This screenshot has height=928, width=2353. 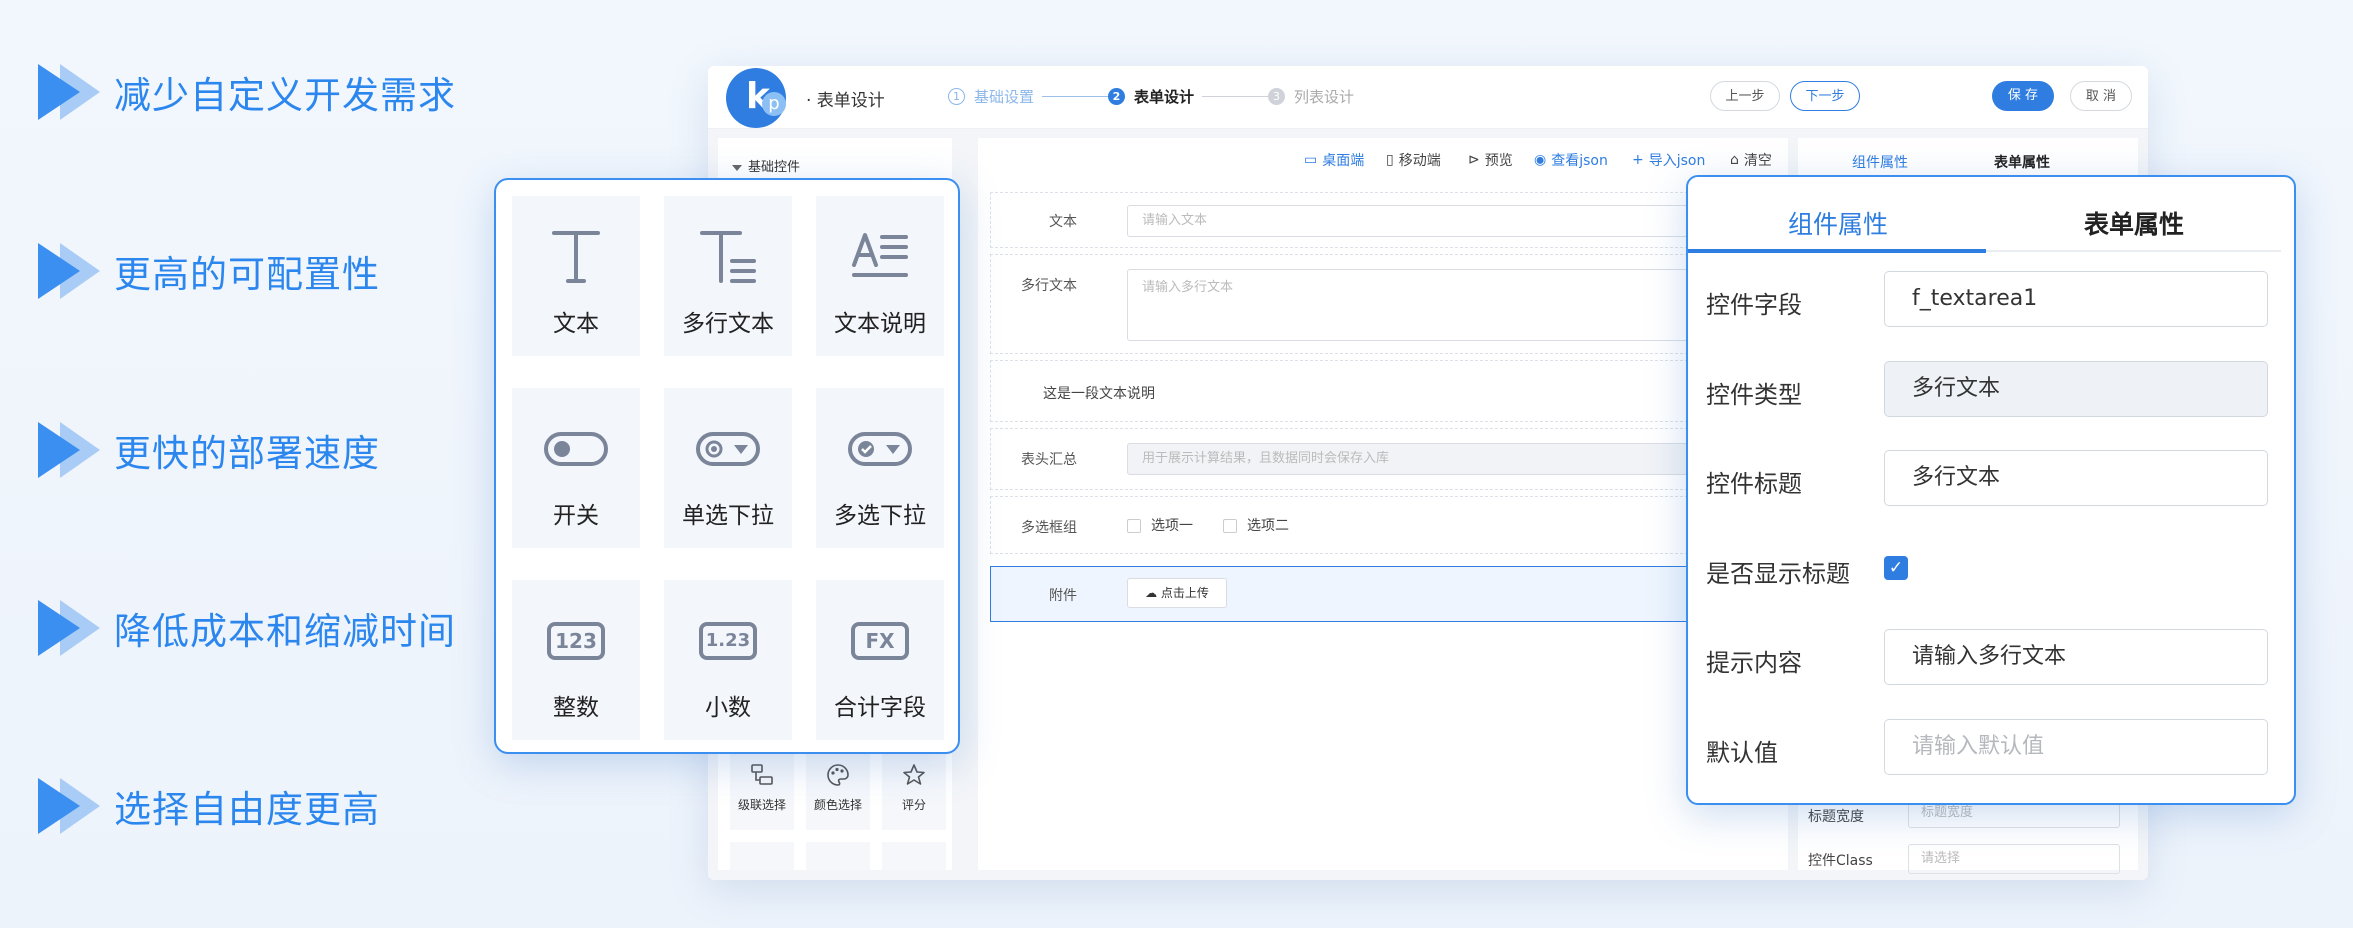 I want to click on multiline-text-icon, so click(x=728, y=257).